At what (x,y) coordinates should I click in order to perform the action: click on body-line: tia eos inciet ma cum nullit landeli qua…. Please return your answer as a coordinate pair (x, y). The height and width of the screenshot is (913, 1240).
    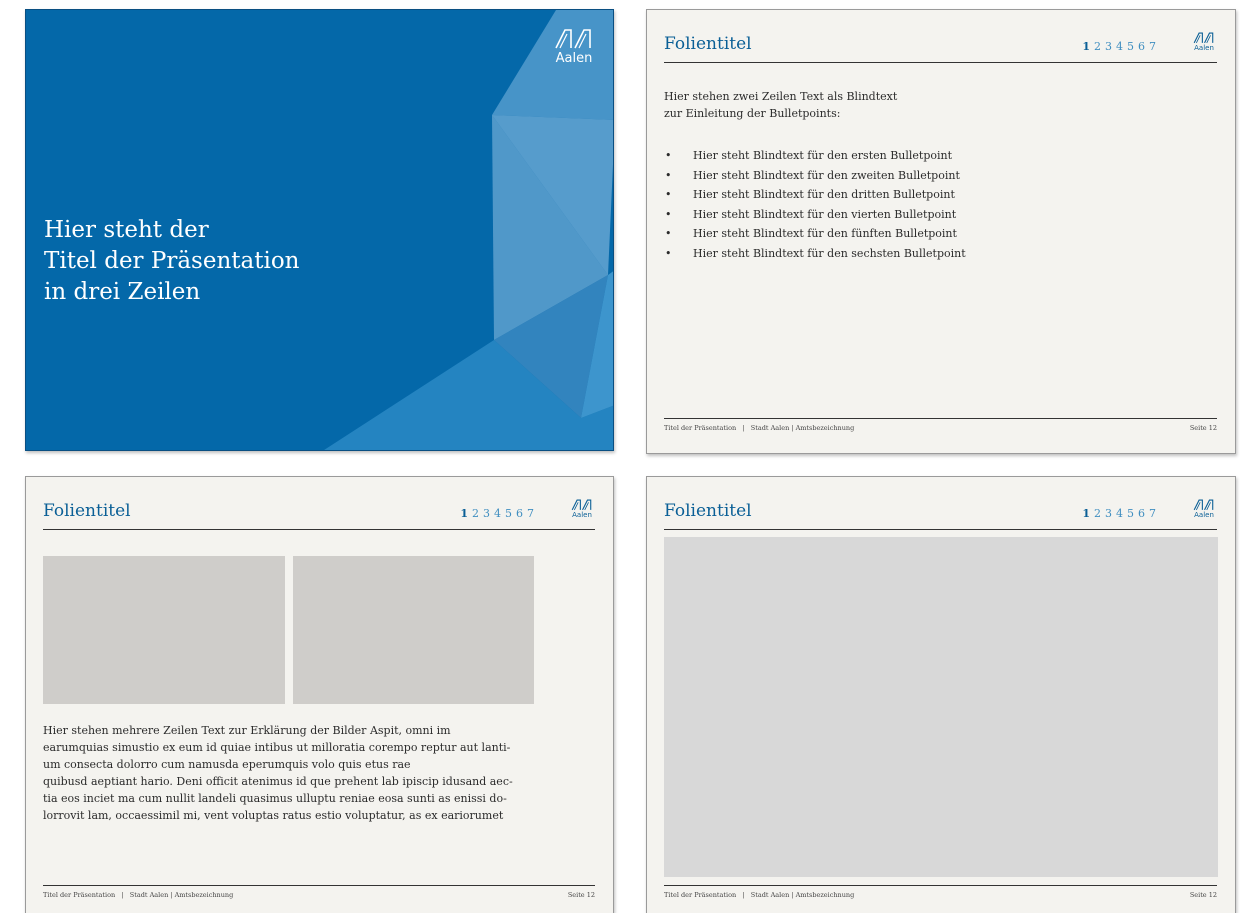
    Looking at the image, I should click on (275, 798).